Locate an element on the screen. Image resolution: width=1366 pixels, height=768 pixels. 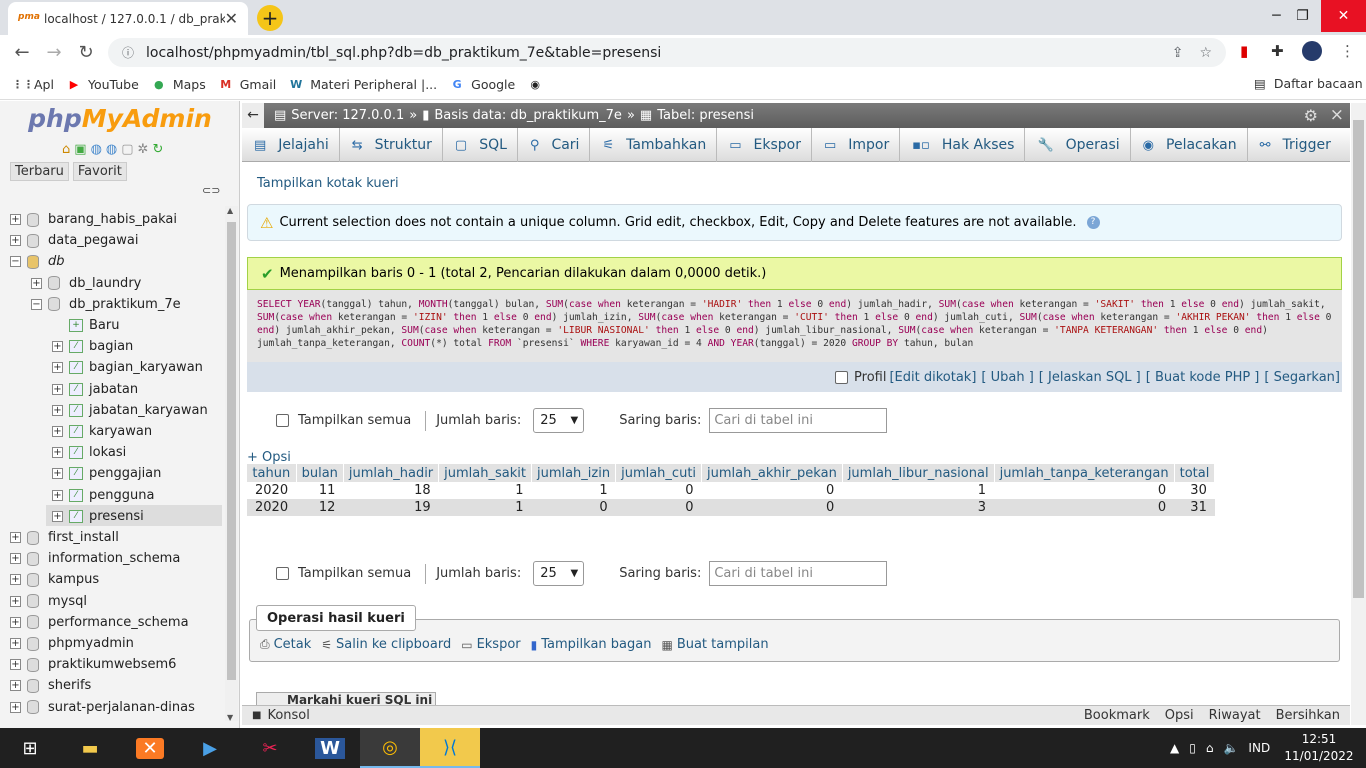
tab-insert: ⚟ Tambahkan is located at coordinates (654, 145).